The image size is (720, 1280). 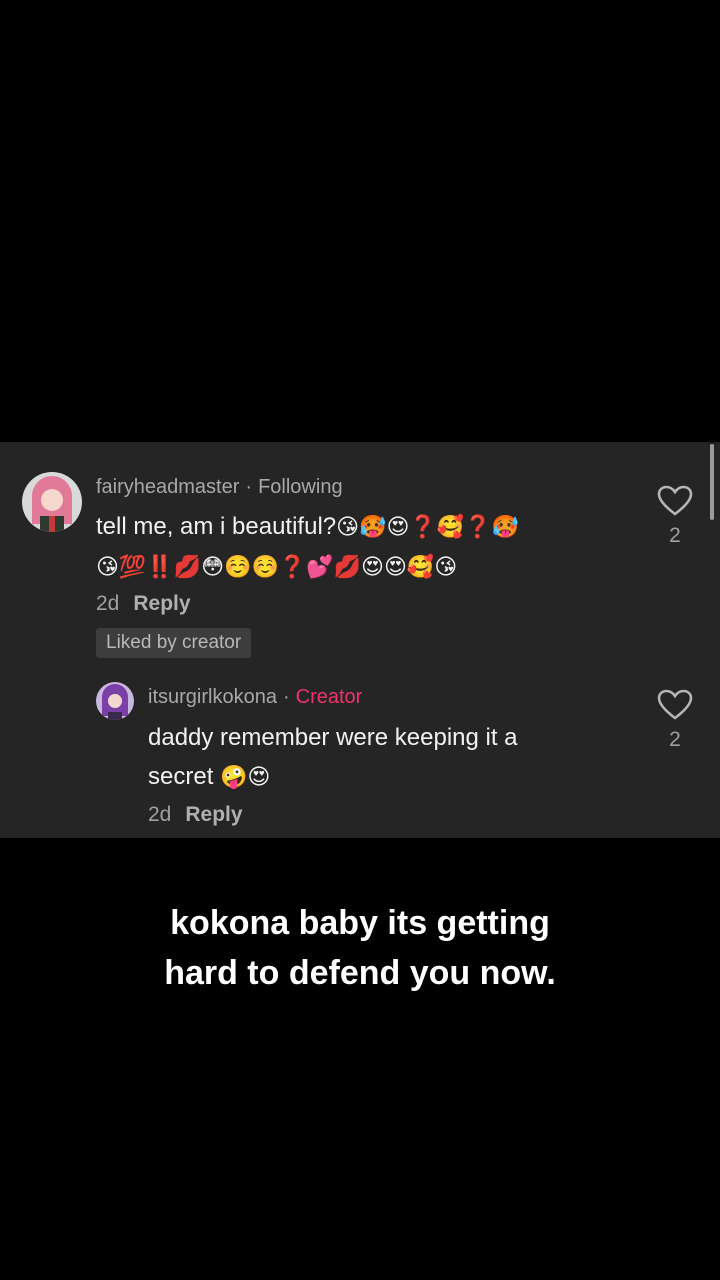 What do you see at coordinates (167, 487) in the screenshot?
I see `username: fairyheadmaster` at bounding box center [167, 487].